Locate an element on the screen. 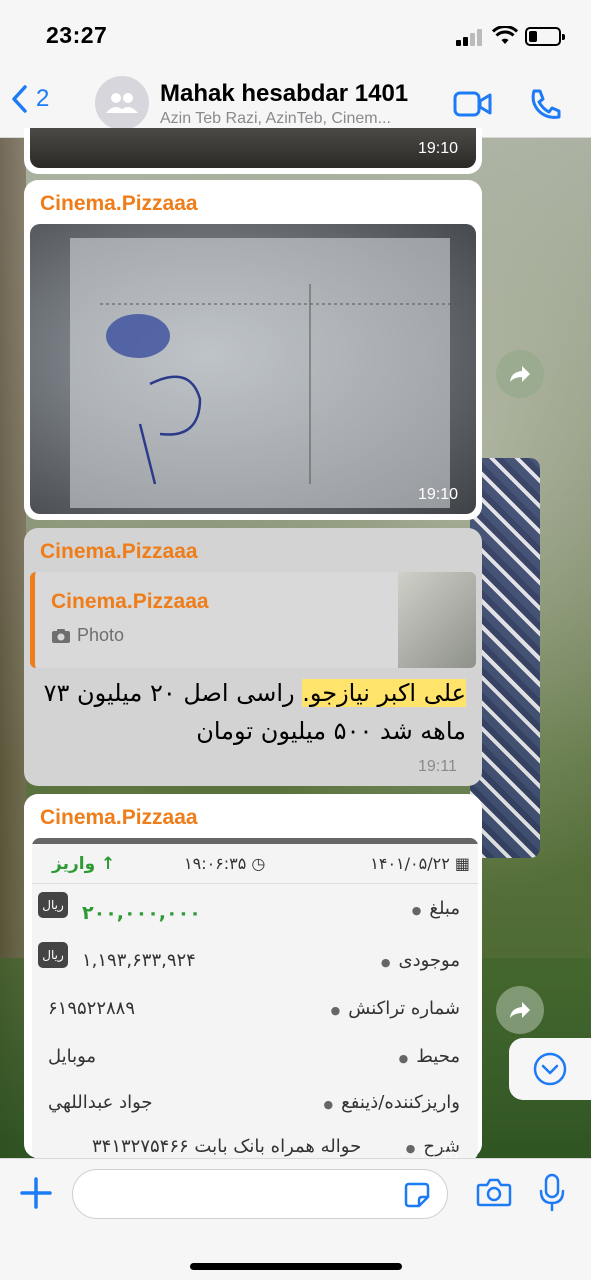  depositor-label: واریزکننده/ذینفع is located at coordinates (392, 1102).